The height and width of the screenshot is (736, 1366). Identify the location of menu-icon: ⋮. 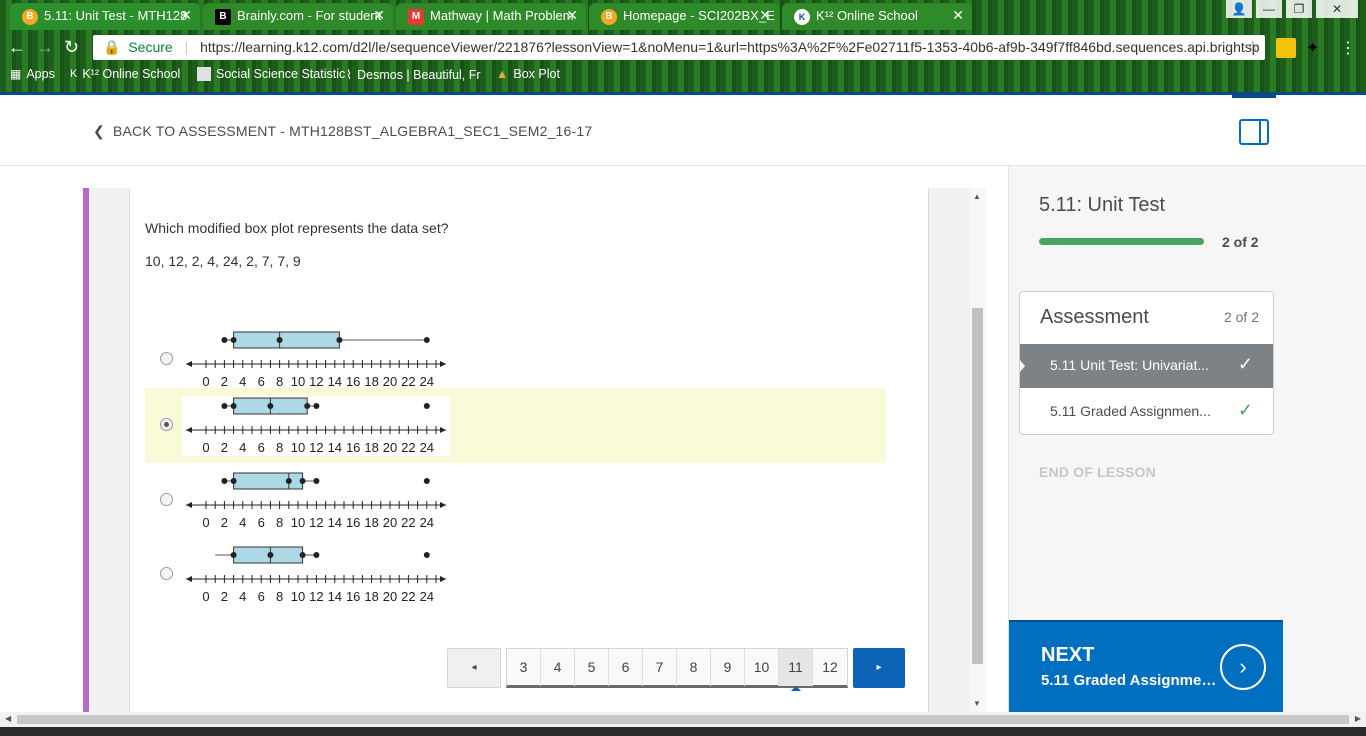
(1350, 48).